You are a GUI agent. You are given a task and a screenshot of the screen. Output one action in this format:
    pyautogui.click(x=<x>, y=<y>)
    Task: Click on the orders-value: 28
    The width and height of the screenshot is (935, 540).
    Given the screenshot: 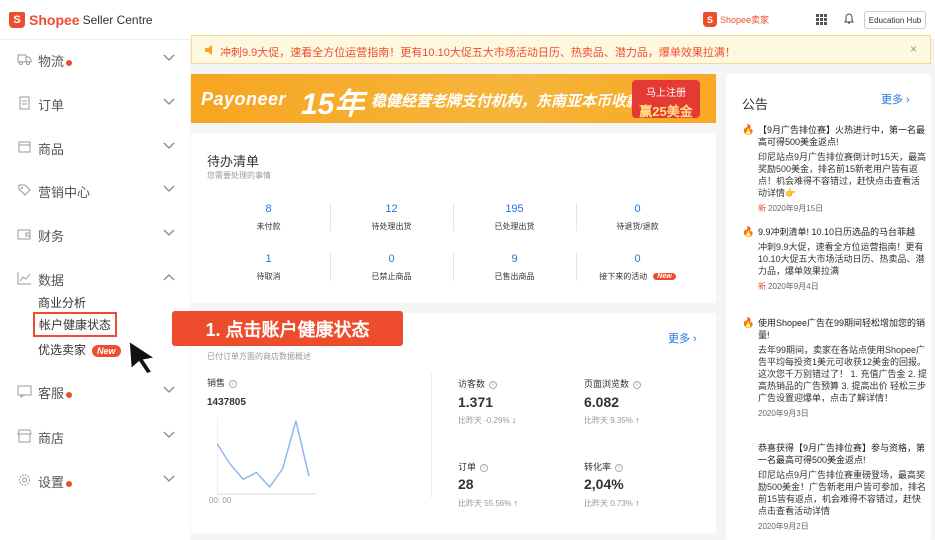 What is the action you would take?
    pyautogui.click(x=466, y=484)
    